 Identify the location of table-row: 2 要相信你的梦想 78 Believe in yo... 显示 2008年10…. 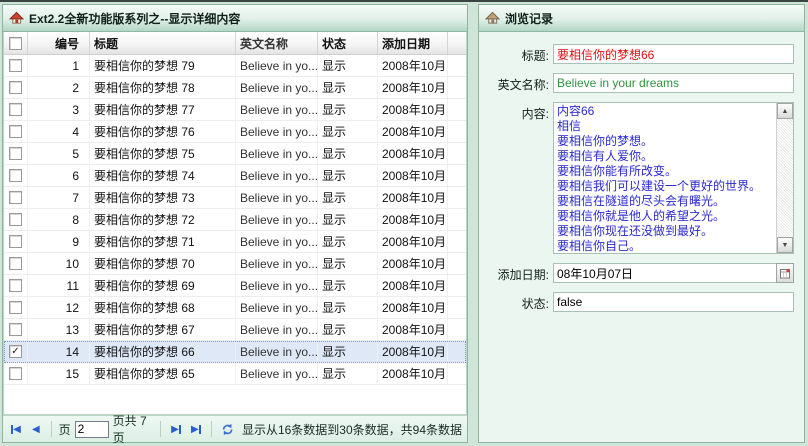
(235, 88).